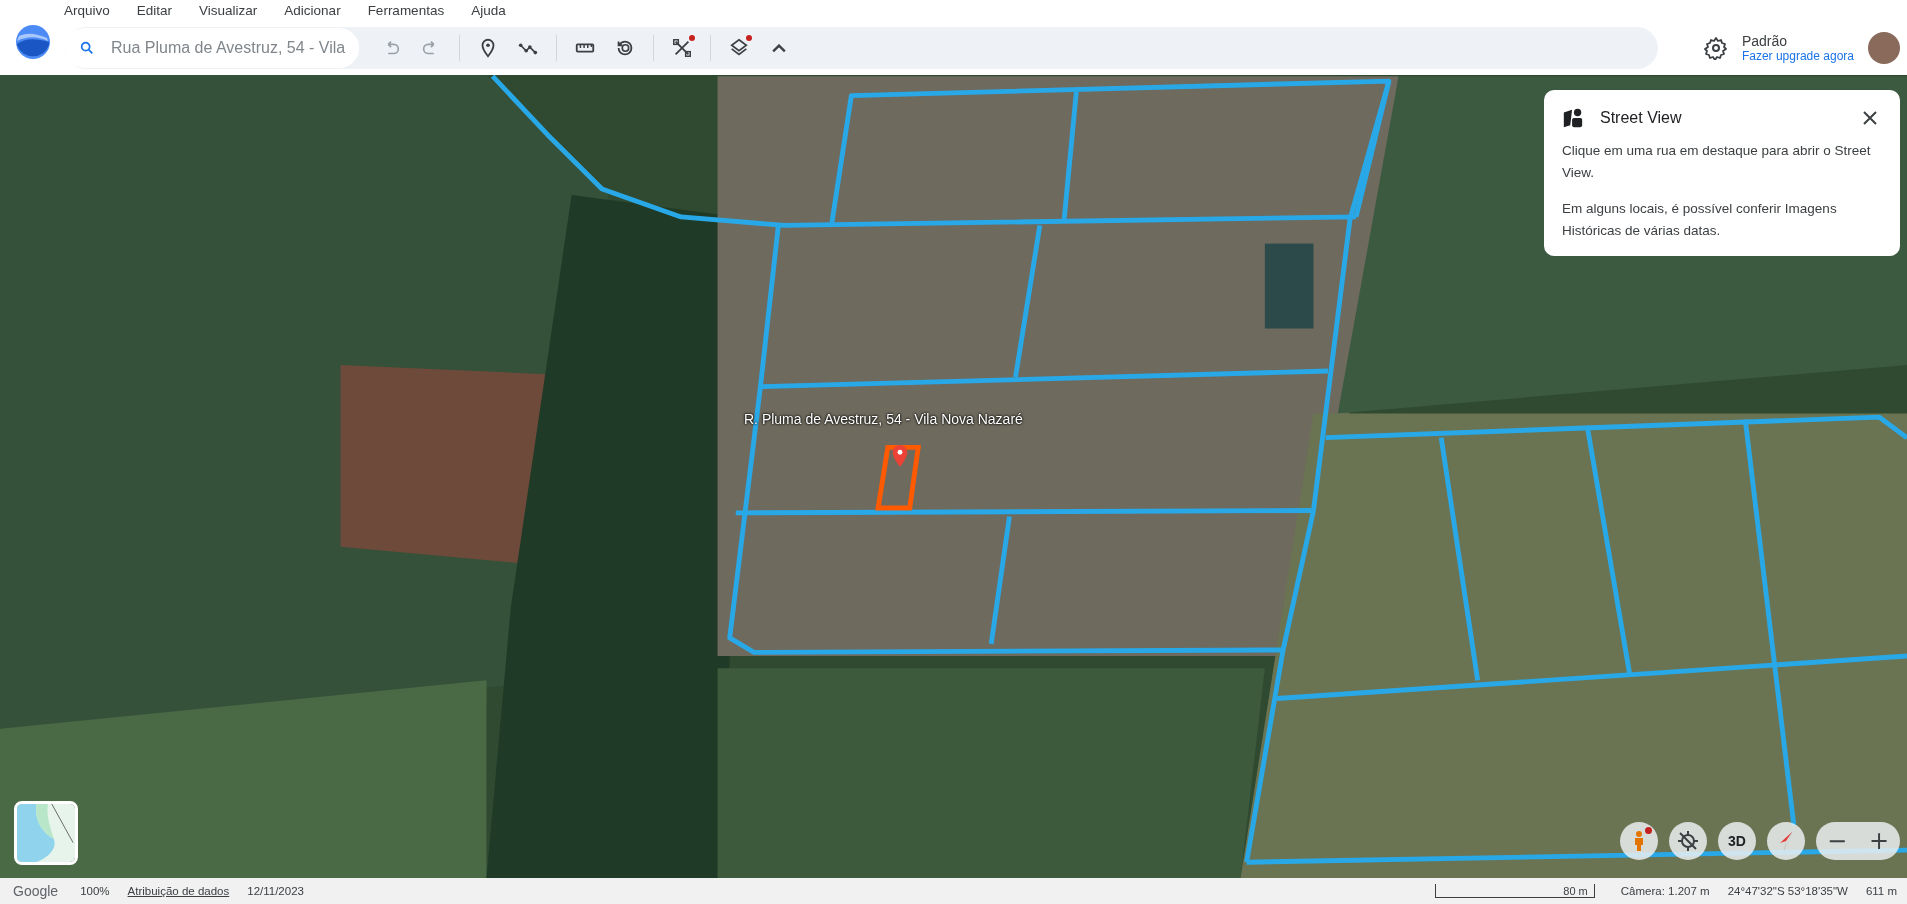 The image size is (1907, 904). I want to click on menu-item: Editar, so click(154, 10).